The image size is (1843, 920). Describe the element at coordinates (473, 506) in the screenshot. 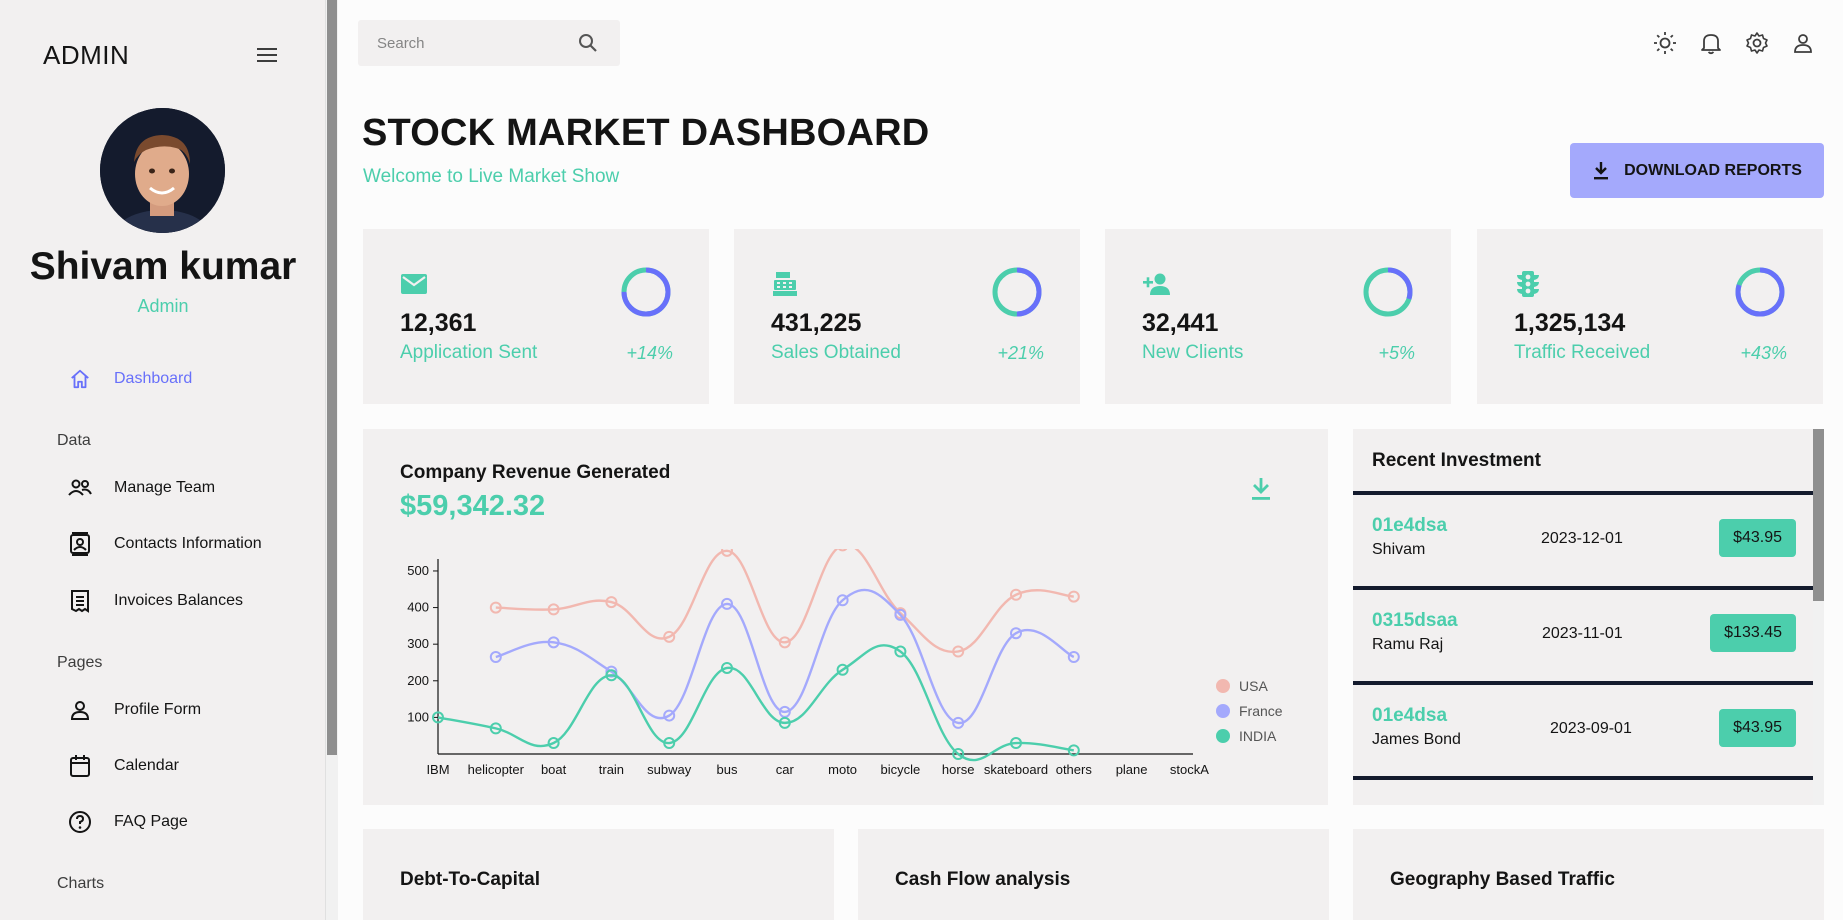

I see `revenue-amount: $59,342.32` at that location.